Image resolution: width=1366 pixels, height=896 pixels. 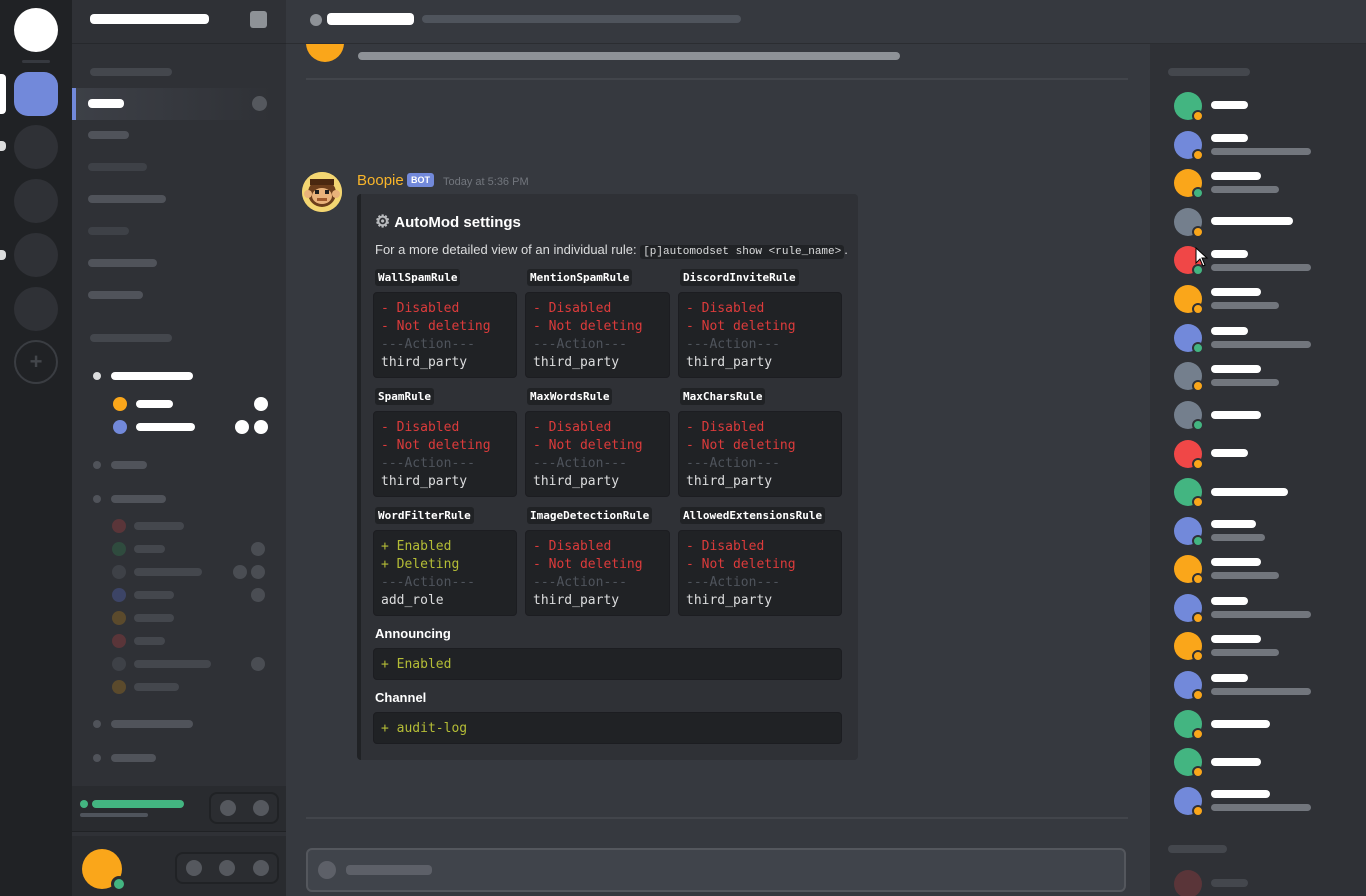 What do you see at coordinates (228, 808) in the screenshot?
I see `screen-share-icon` at bounding box center [228, 808].